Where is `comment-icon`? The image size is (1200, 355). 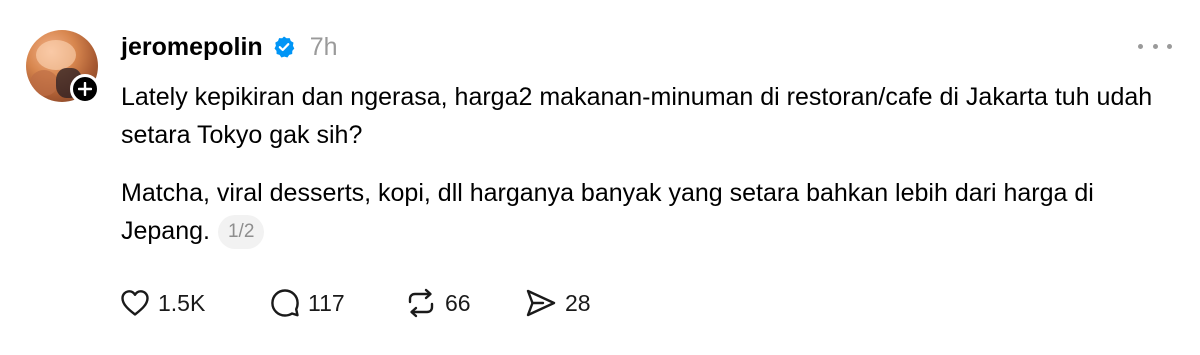
comment-icon is located at coordinates (285, 303).